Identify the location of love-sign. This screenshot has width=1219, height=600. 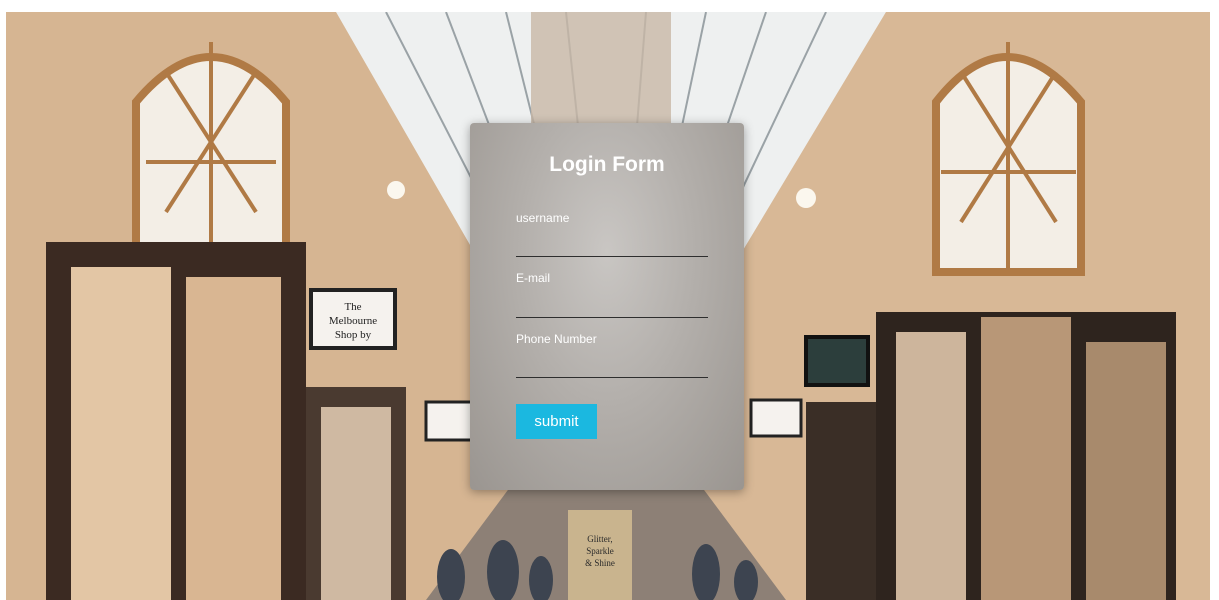
(837, 361).